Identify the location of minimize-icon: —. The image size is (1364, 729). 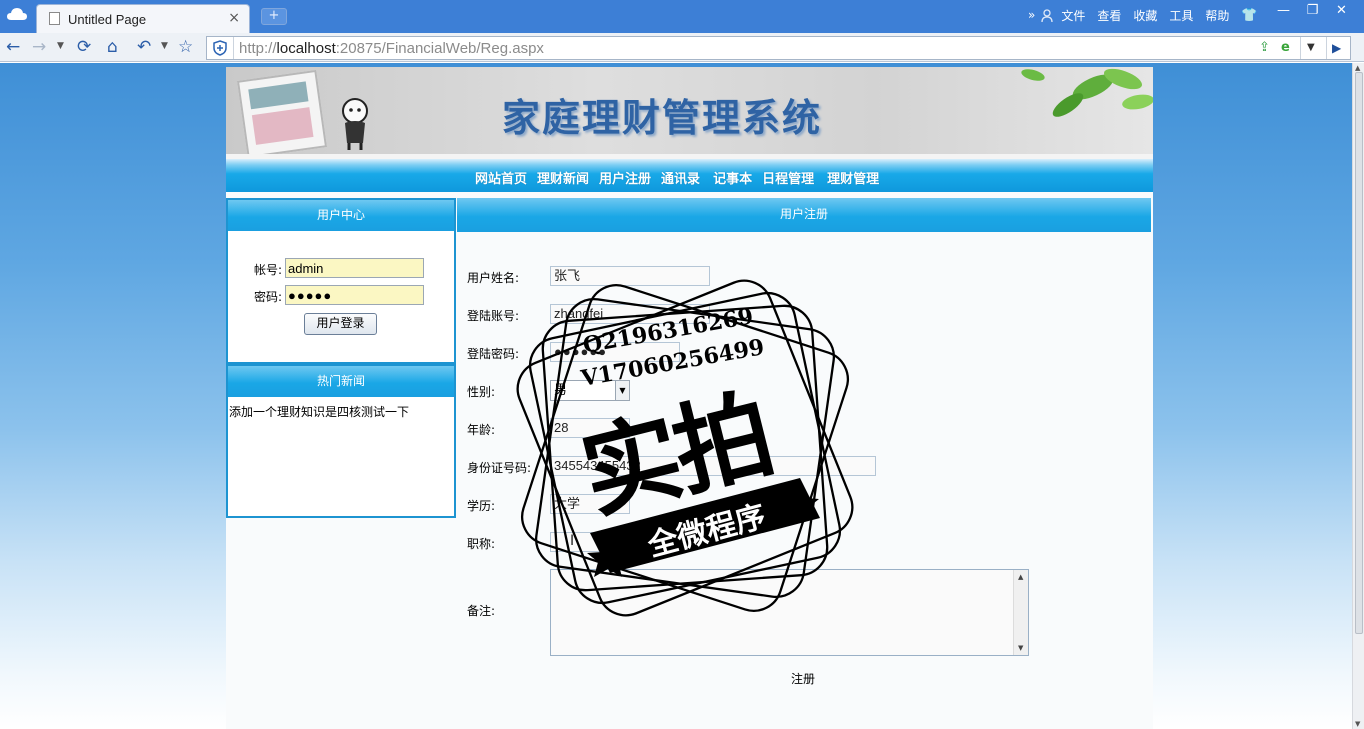
(1283, 11).